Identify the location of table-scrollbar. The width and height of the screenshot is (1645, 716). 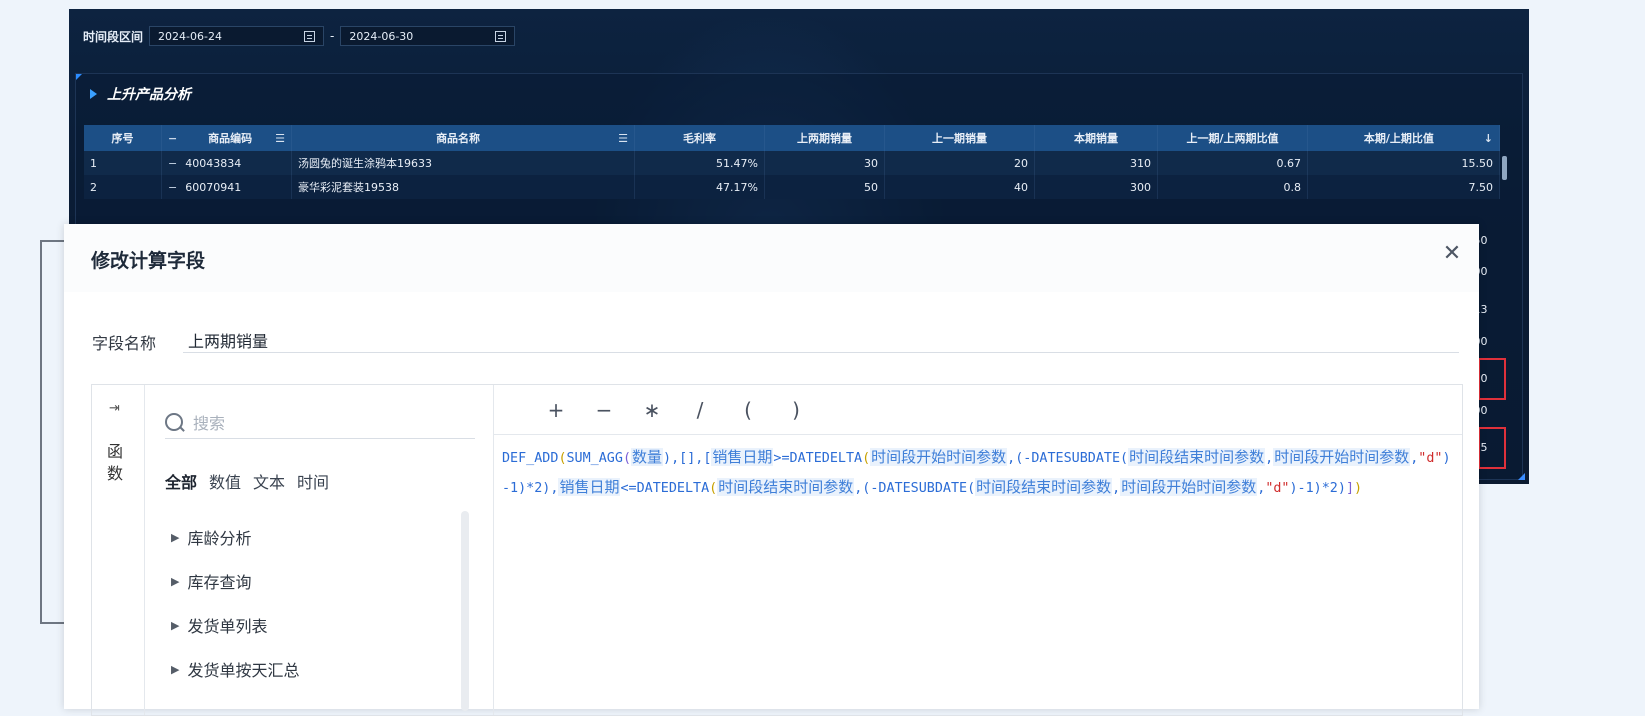
(1504, 168).